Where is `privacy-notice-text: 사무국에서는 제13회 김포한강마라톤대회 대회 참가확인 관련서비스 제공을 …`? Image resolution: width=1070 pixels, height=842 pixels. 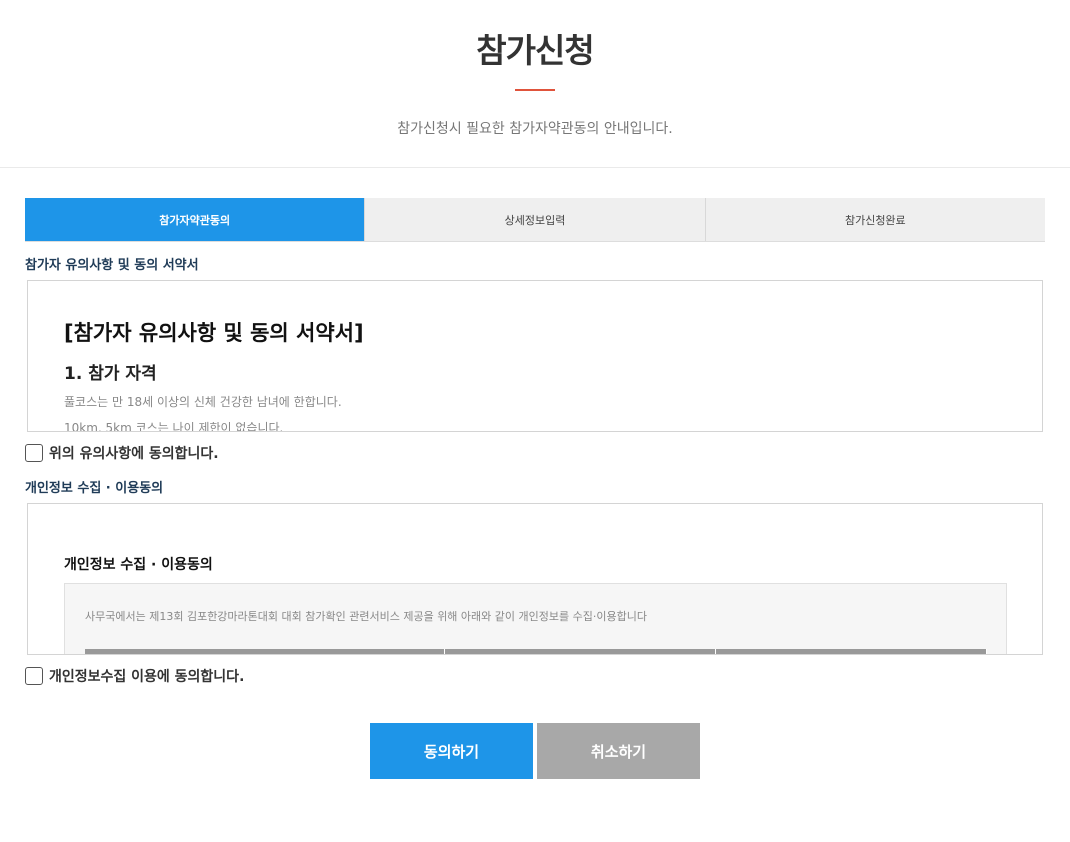
privacy-notice-text: 사무국에서는 제13회 김포한강마라톤대회 대회 참가확인 관련서비스 제공을 … is located at coordinates (366, 616).